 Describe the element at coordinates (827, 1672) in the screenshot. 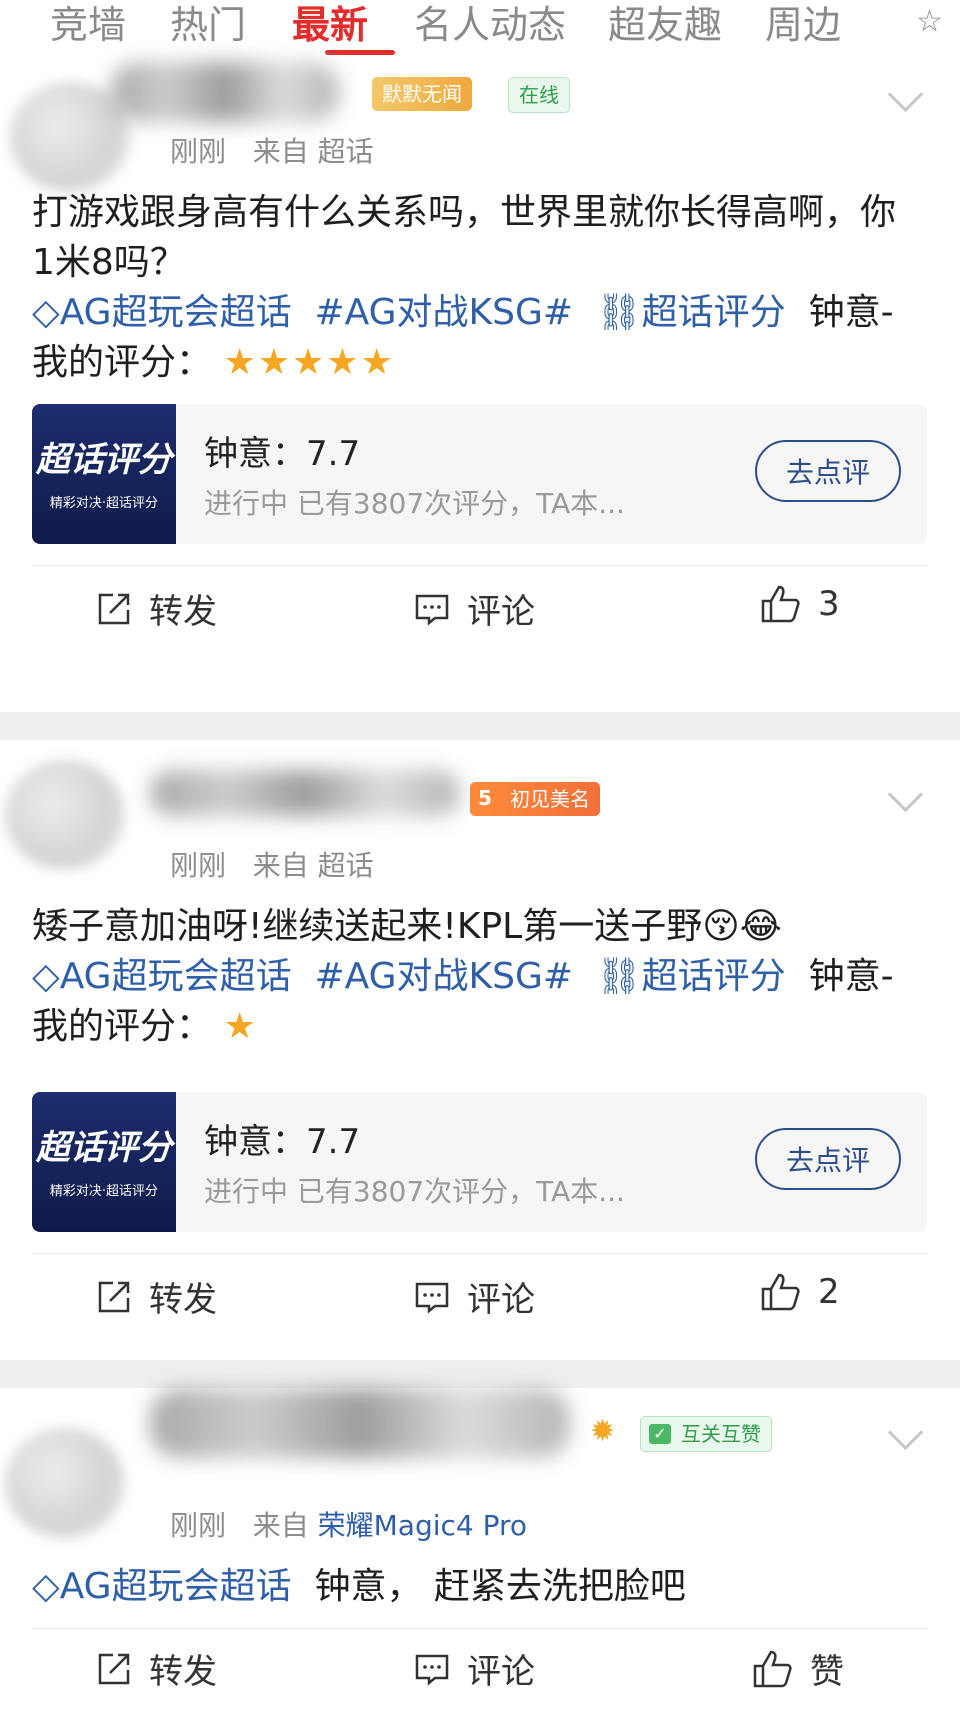

I see `like-label: 赞` at that location.